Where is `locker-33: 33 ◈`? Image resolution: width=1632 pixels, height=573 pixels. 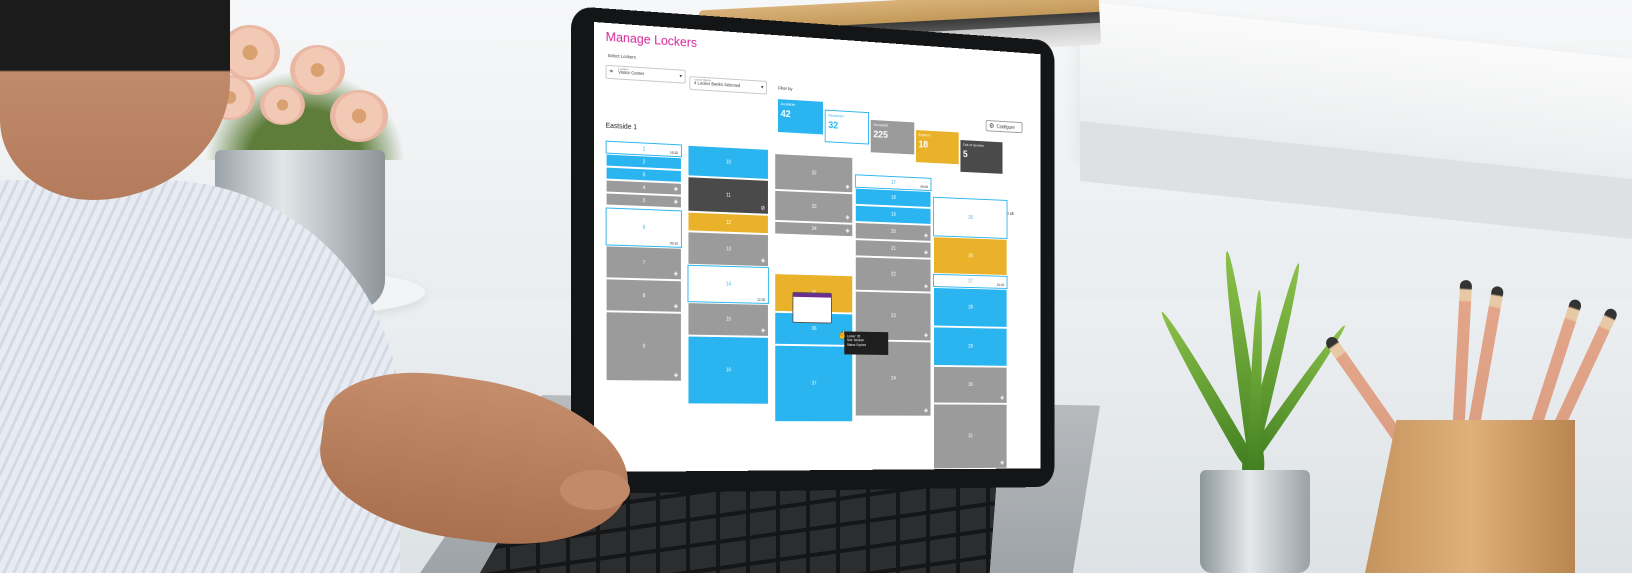
locker-33: 33 ◈ is located at coordinates (814, 206).